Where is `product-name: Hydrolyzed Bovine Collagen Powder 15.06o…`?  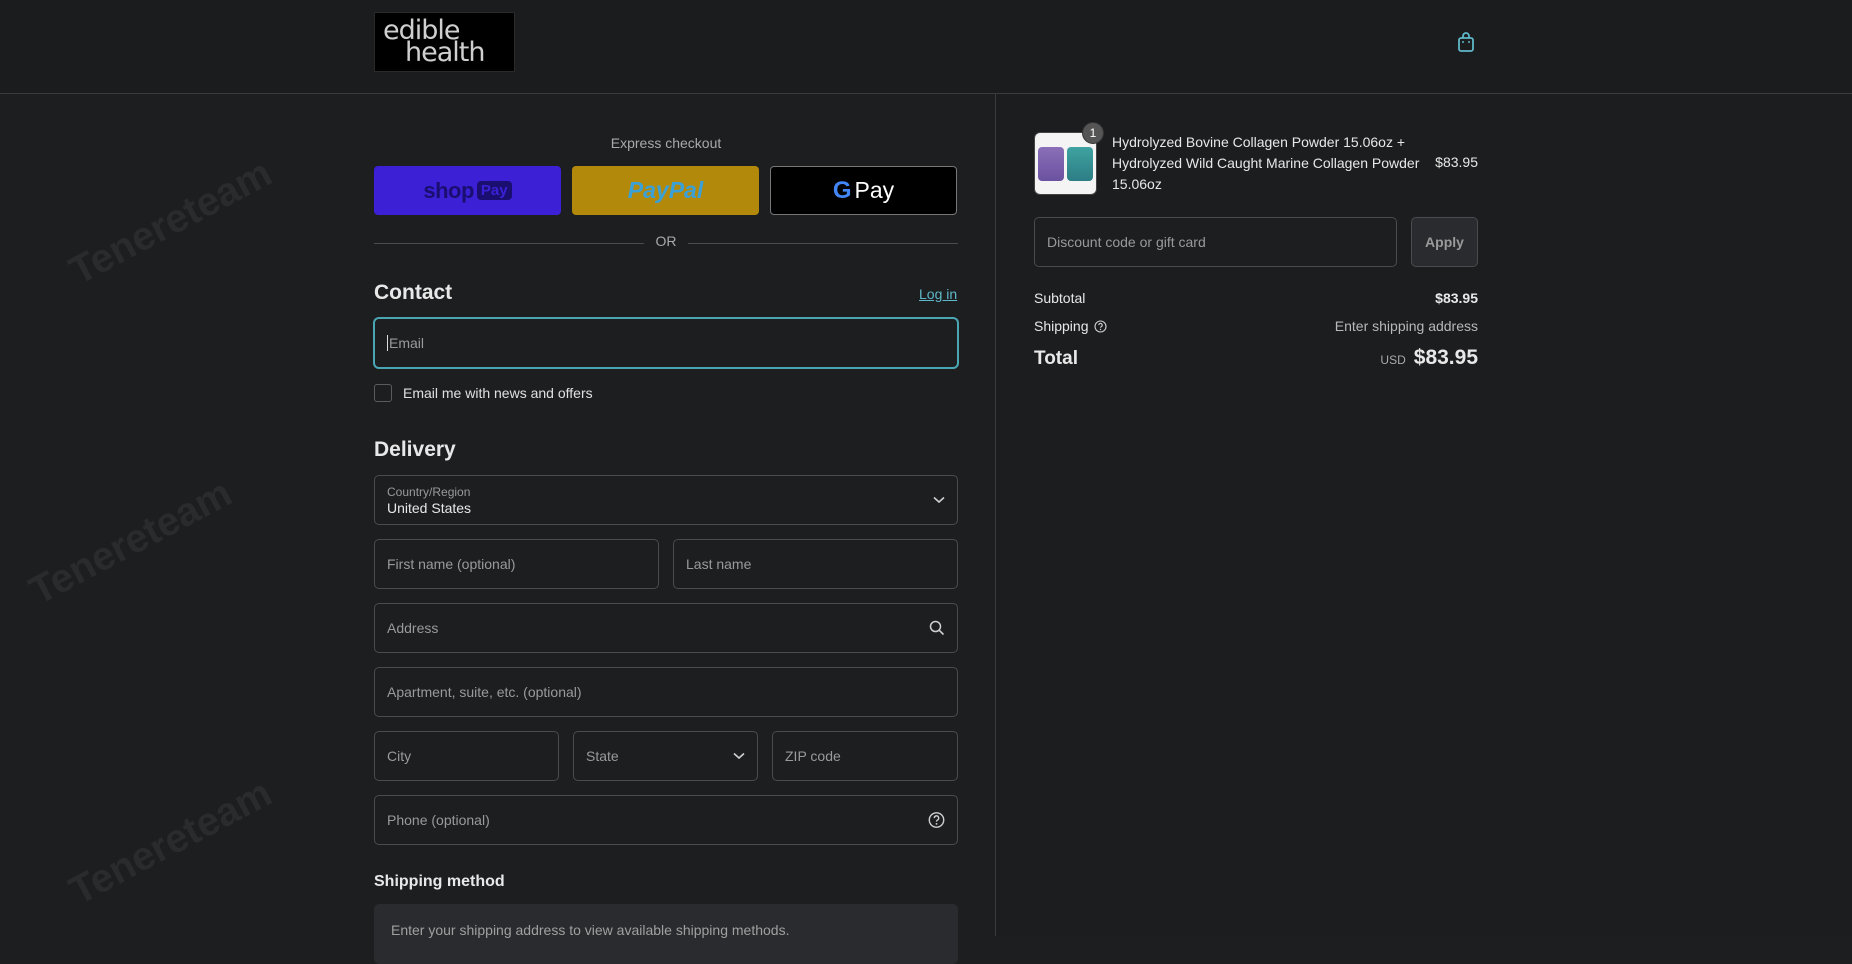
product-name: Hydrolyzed Bovine Collagen Powder 15.06o… is located at coordinates (1266, 163).